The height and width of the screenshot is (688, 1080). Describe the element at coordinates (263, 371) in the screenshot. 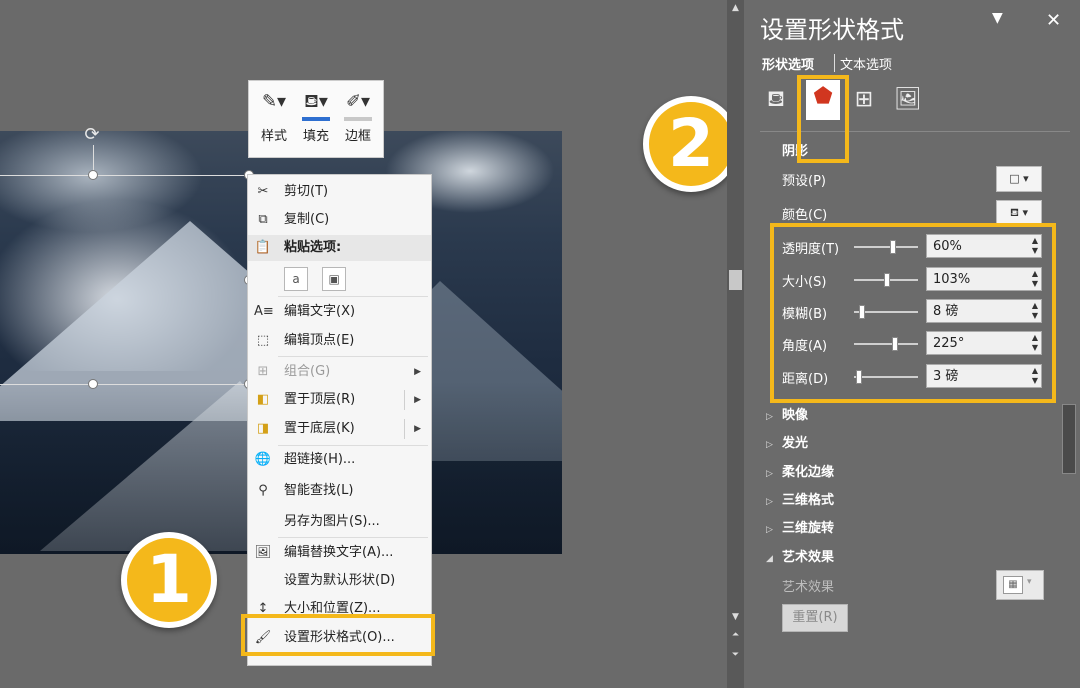

I see `group-icon: ⊞` at that location.